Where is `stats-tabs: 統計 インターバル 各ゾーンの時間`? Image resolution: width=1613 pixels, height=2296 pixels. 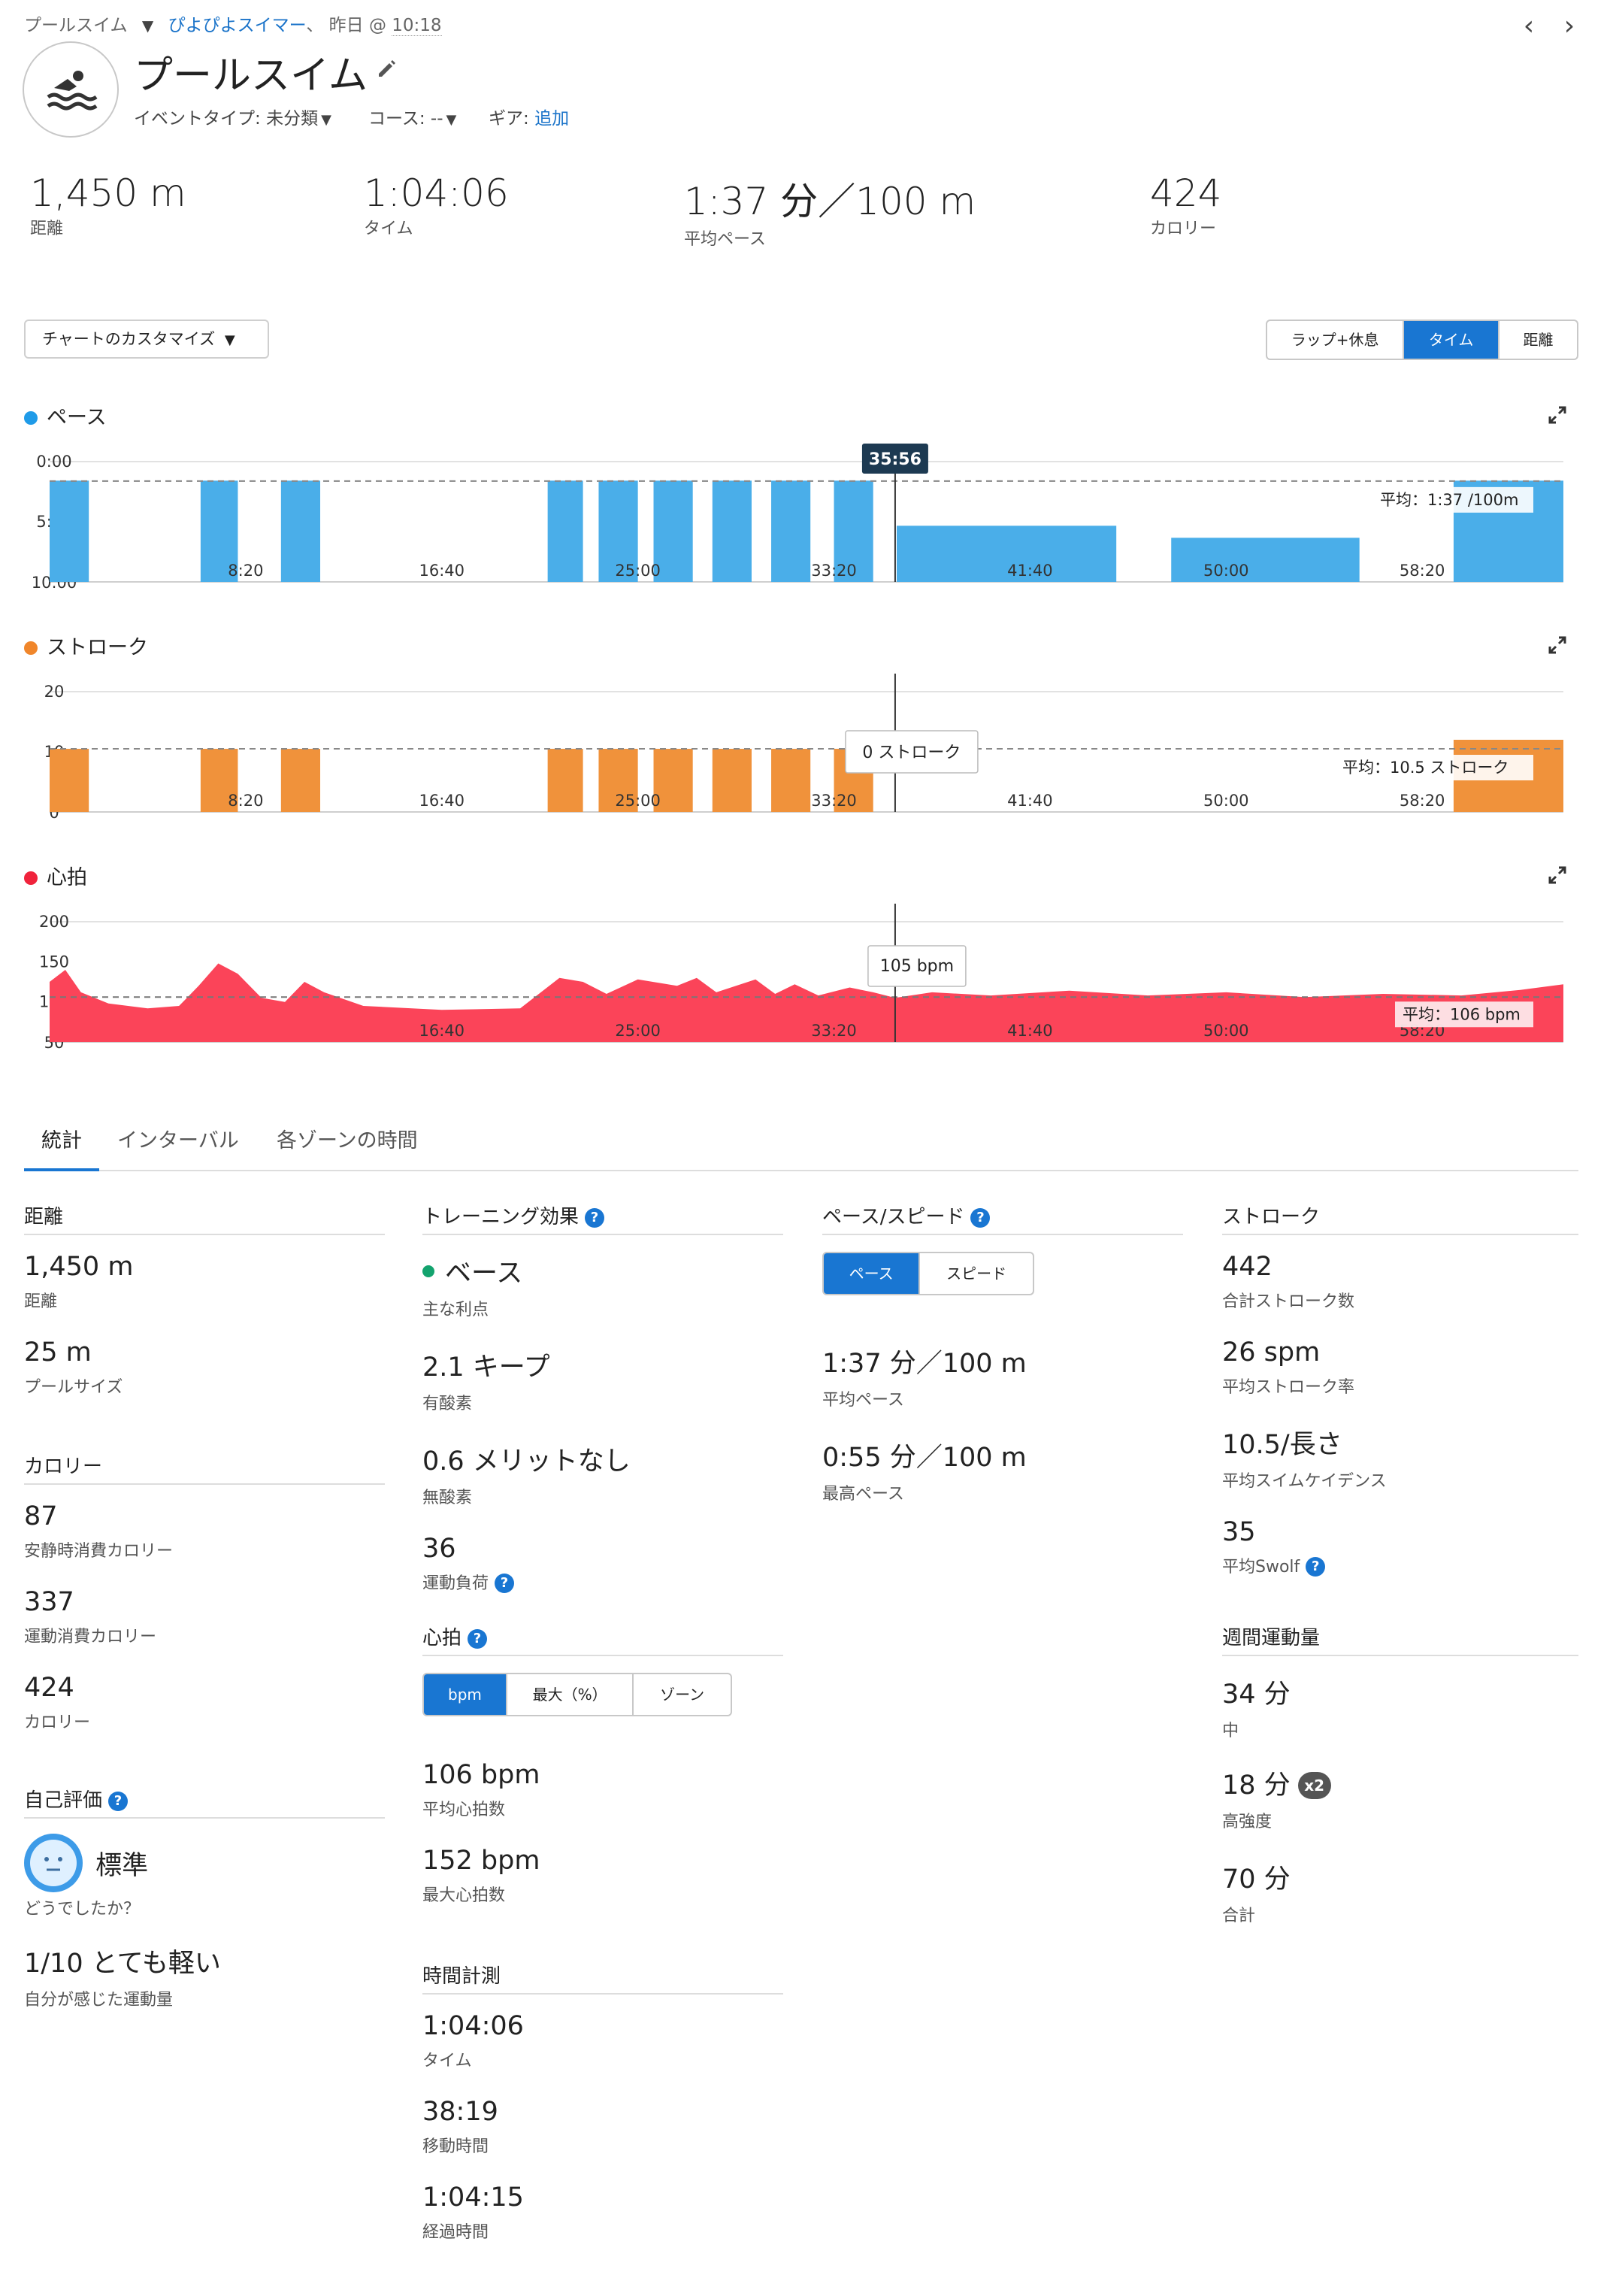 stats-tabs: 統計 インターバル 各ゾーンの時間 is located at coordinates (801, 1148).